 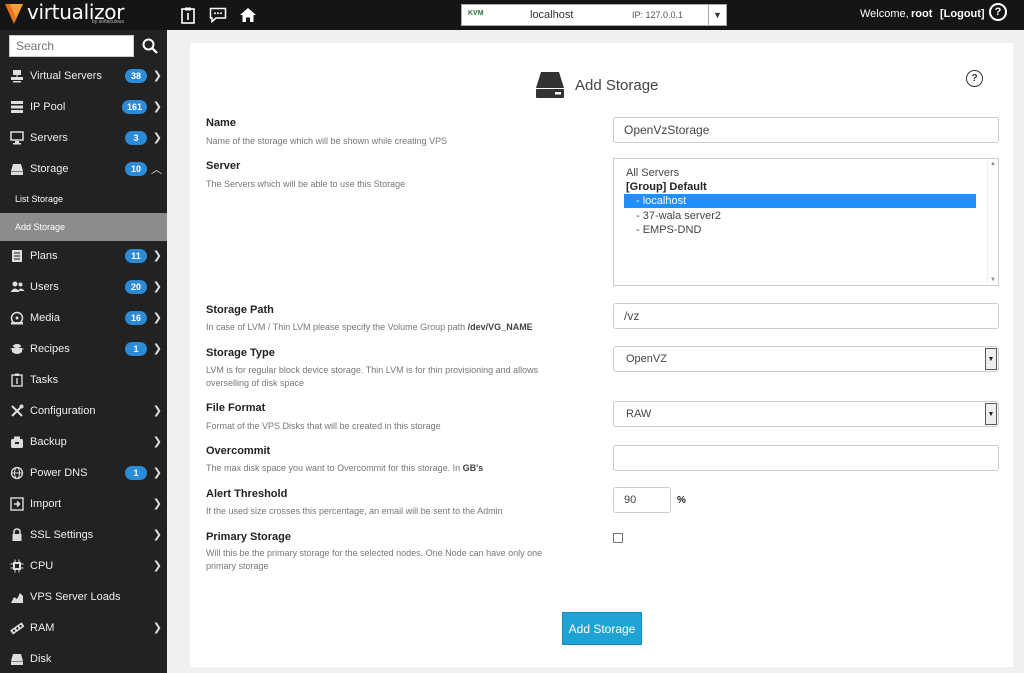 I want to click on server-option-all: All Servers, so click(x=800, y=173).